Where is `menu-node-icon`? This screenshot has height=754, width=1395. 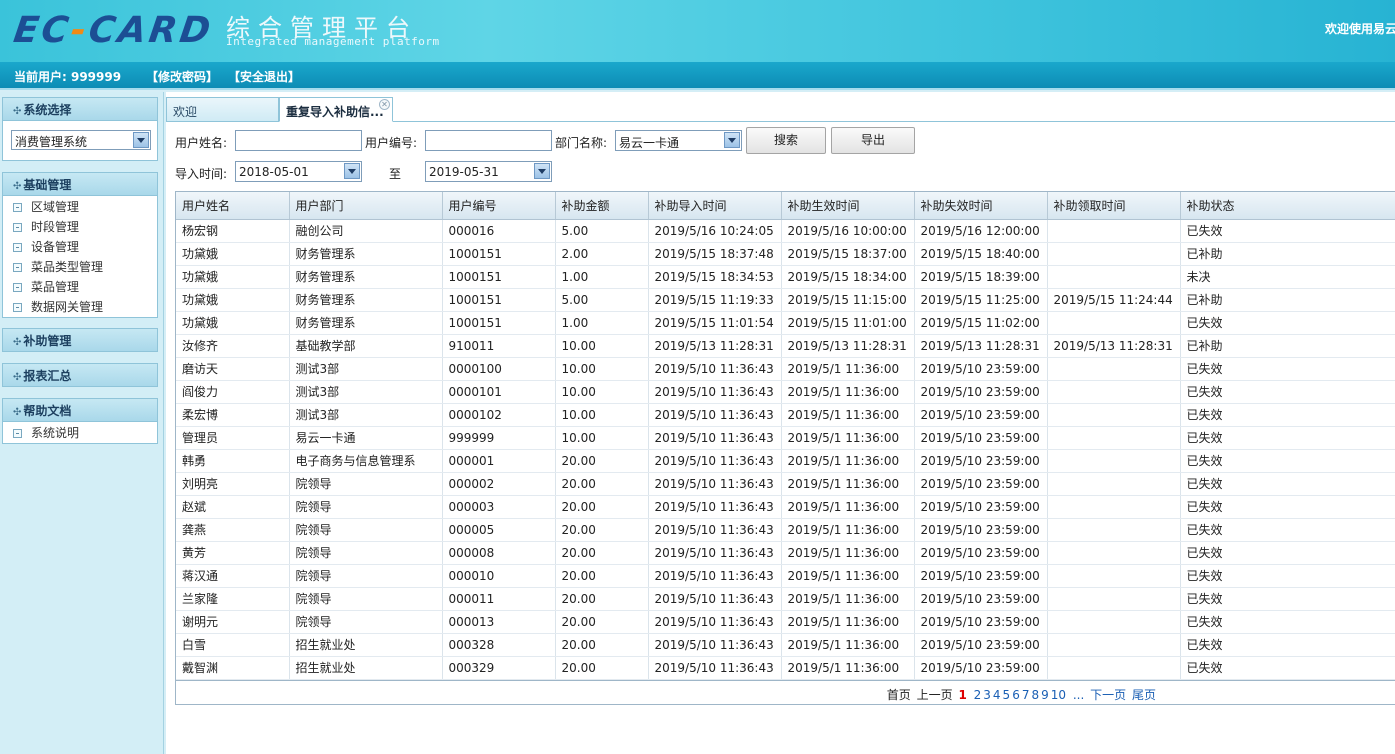 menu-node-icon is located at coordinates (17, 207).